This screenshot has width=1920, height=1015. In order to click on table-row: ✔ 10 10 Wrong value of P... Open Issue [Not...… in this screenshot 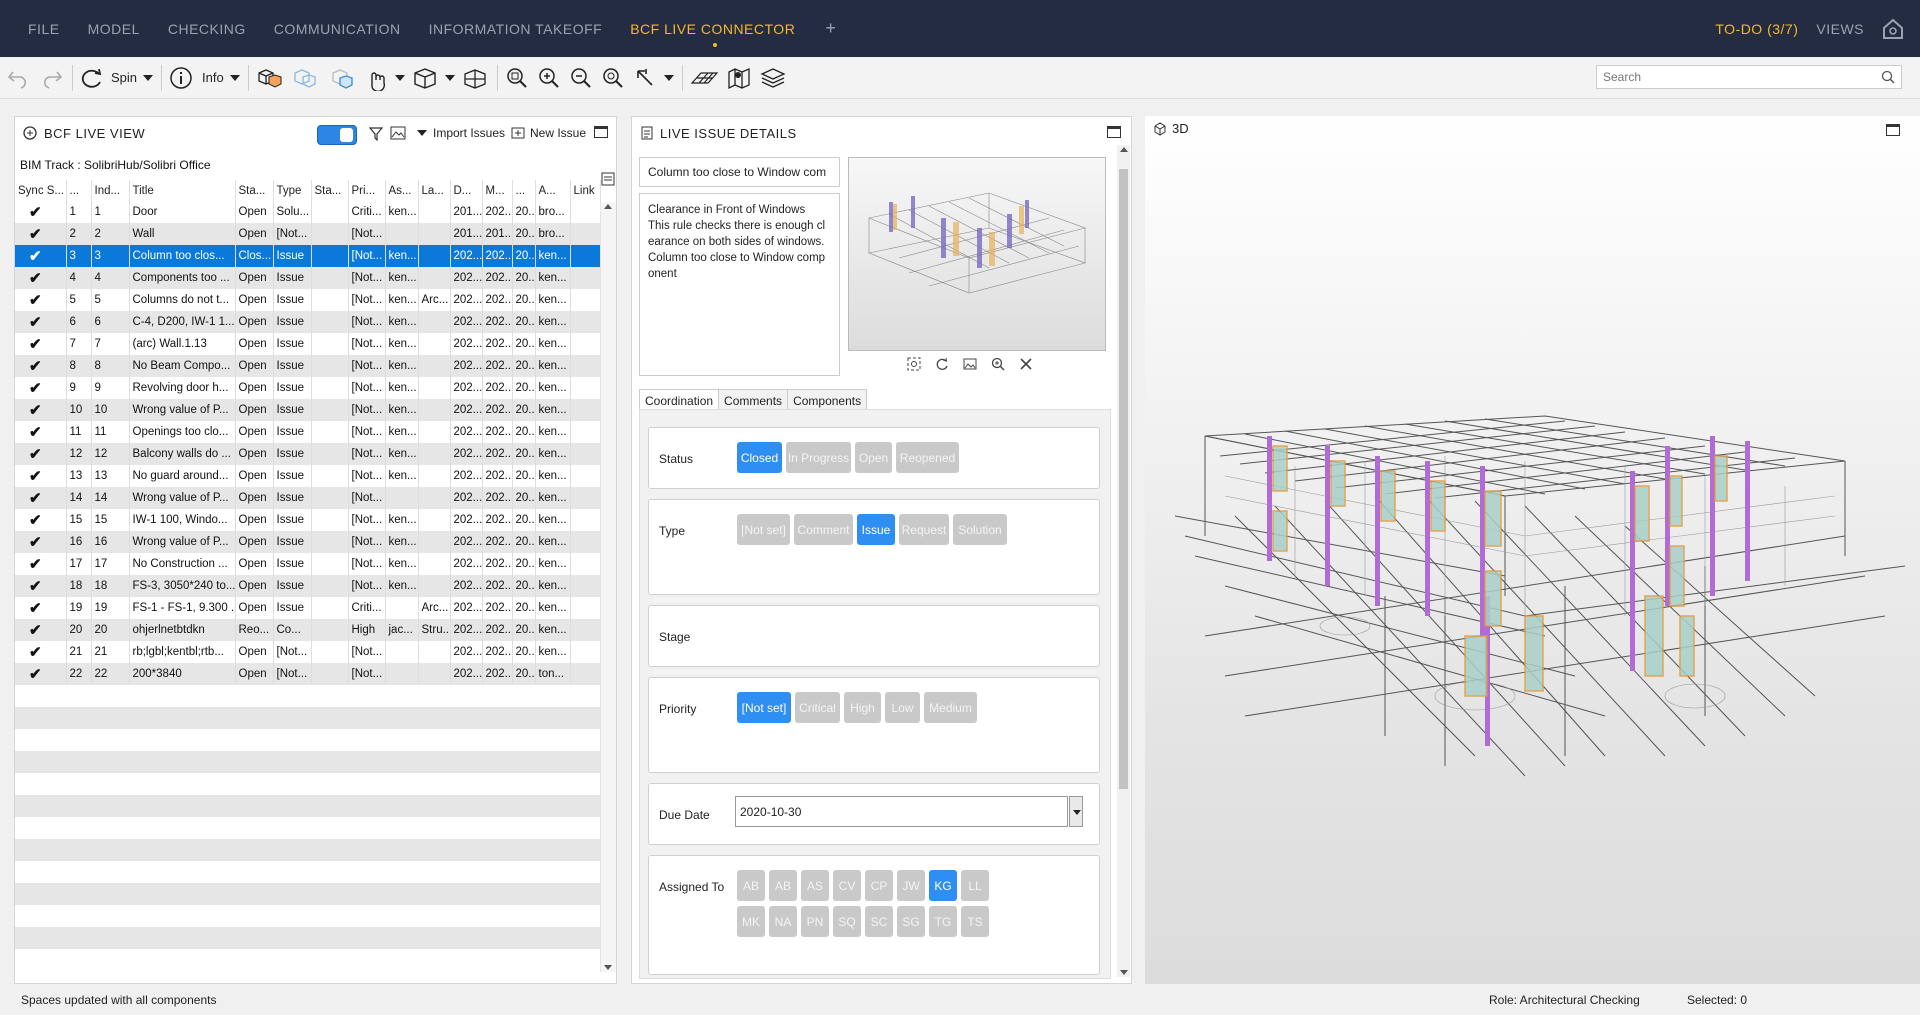, I will do `click(308, 410)`.